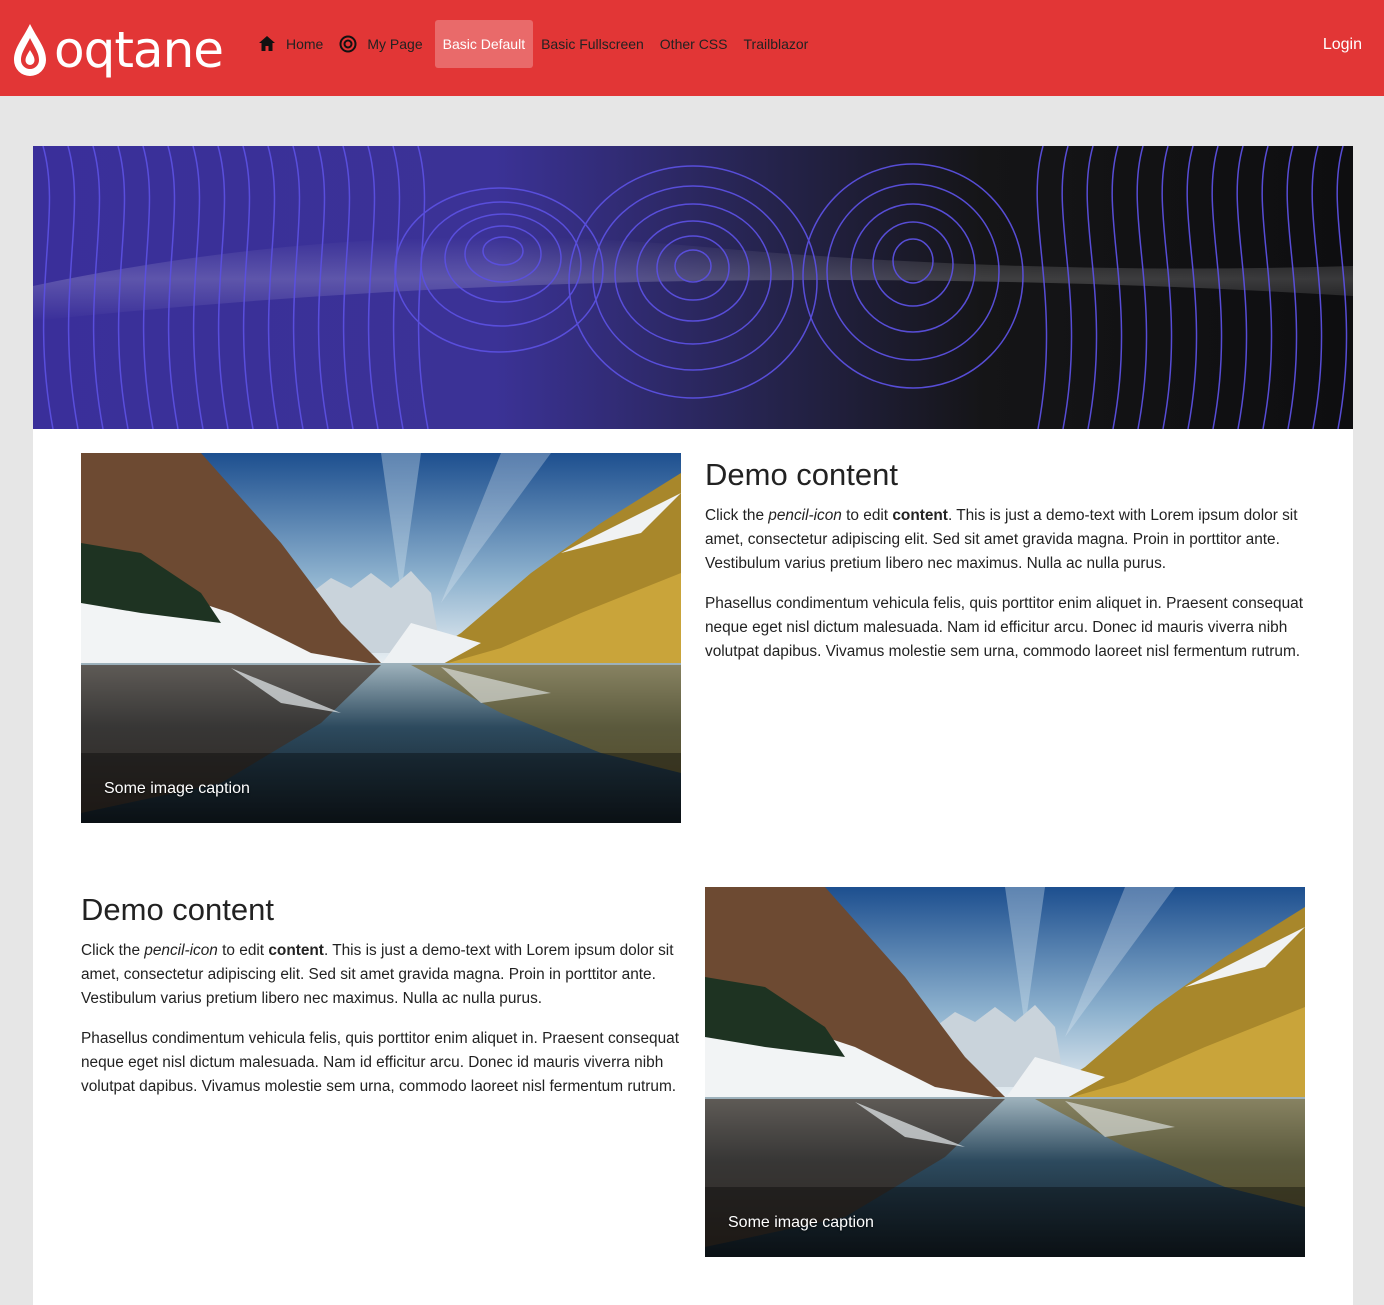 The height and width of the screenshot is (1305, 1384). I want to click on nav-item-basic-default: Basic Default, so click(484, 44).